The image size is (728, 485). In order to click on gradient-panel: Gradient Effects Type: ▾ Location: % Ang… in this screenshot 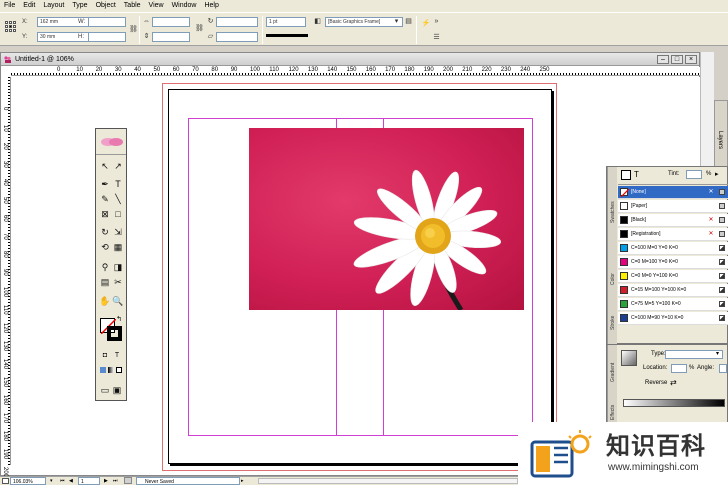, I will do `click(667, 384)`.